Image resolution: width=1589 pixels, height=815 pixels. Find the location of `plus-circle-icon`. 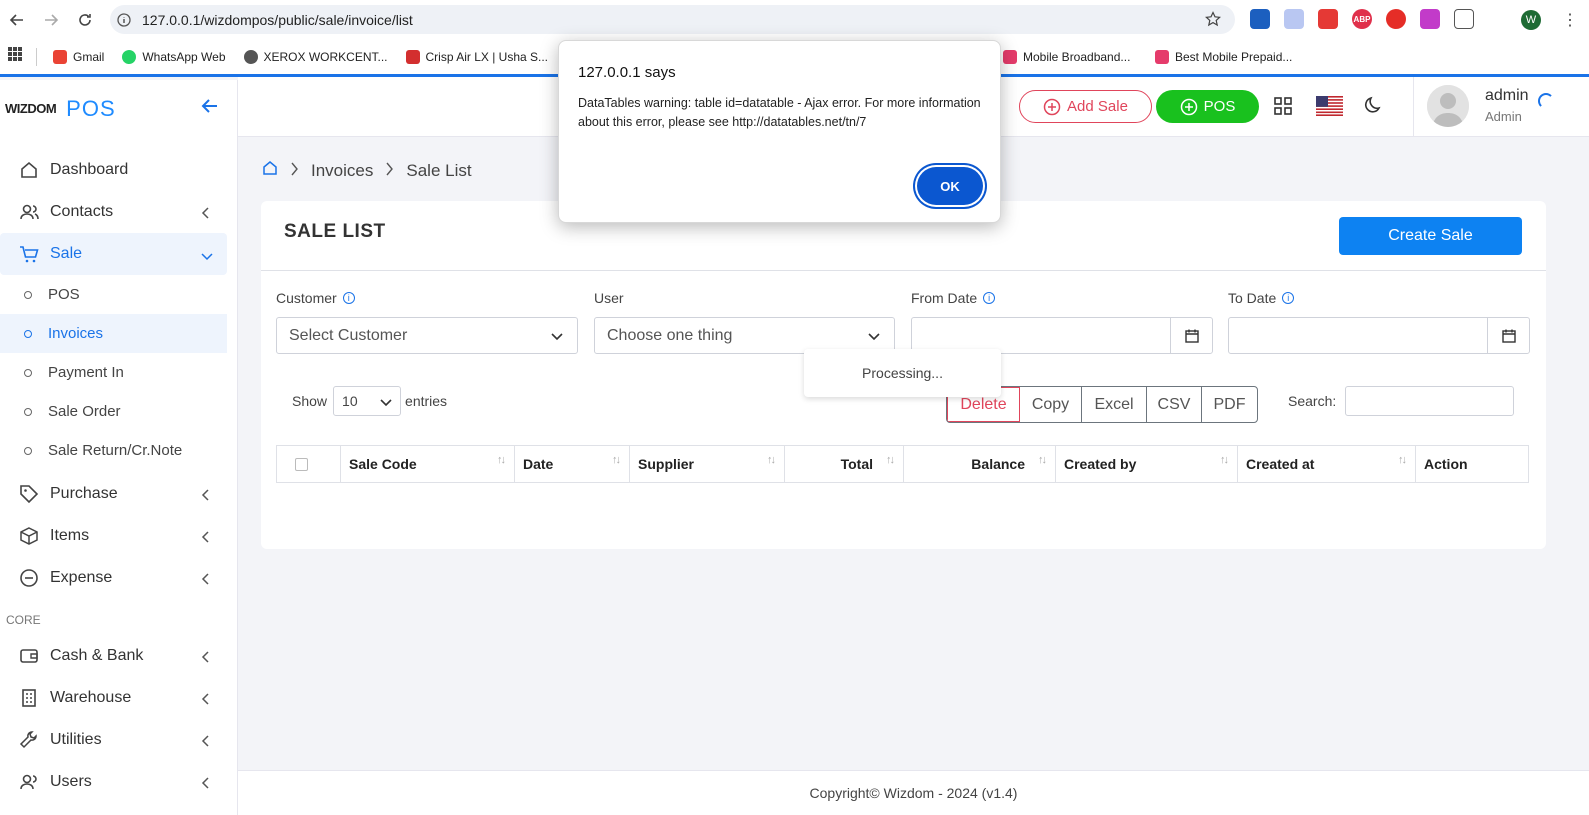

plus-circle-icon is located at coordinates (1188, 106).